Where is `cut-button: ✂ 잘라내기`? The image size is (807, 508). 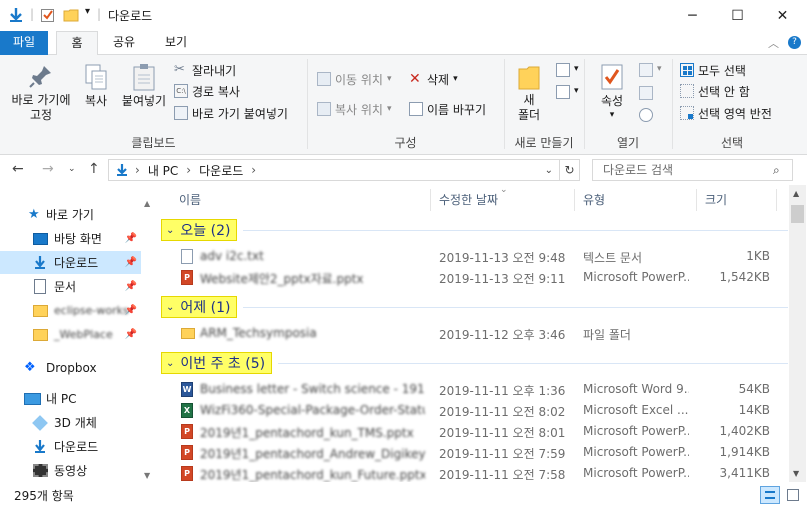 cut-button: ✂ 잘라내기 is located at coordinates (205, 70).